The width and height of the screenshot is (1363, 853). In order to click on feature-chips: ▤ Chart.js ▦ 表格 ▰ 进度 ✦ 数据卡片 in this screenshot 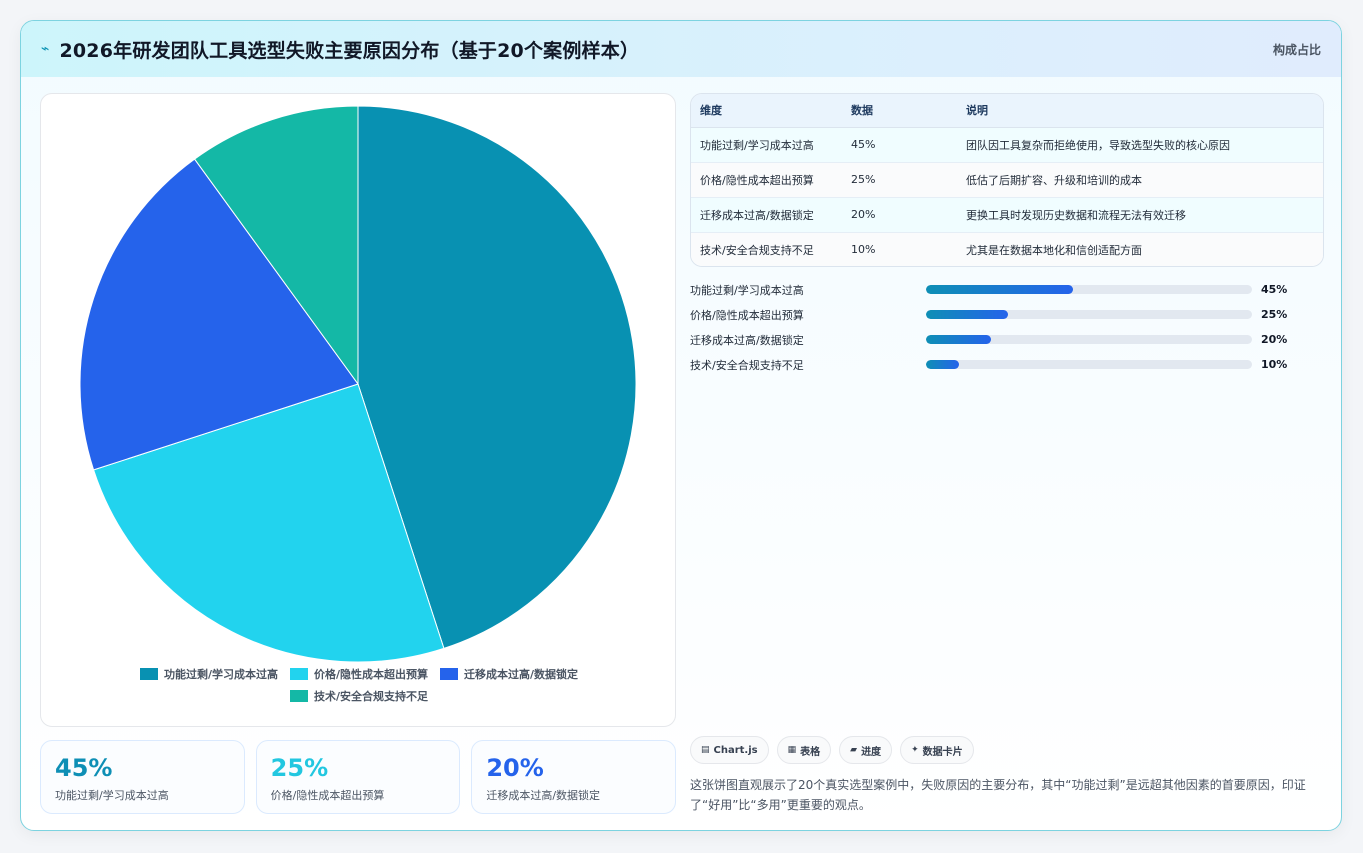, I will do `click(832, 750)`.